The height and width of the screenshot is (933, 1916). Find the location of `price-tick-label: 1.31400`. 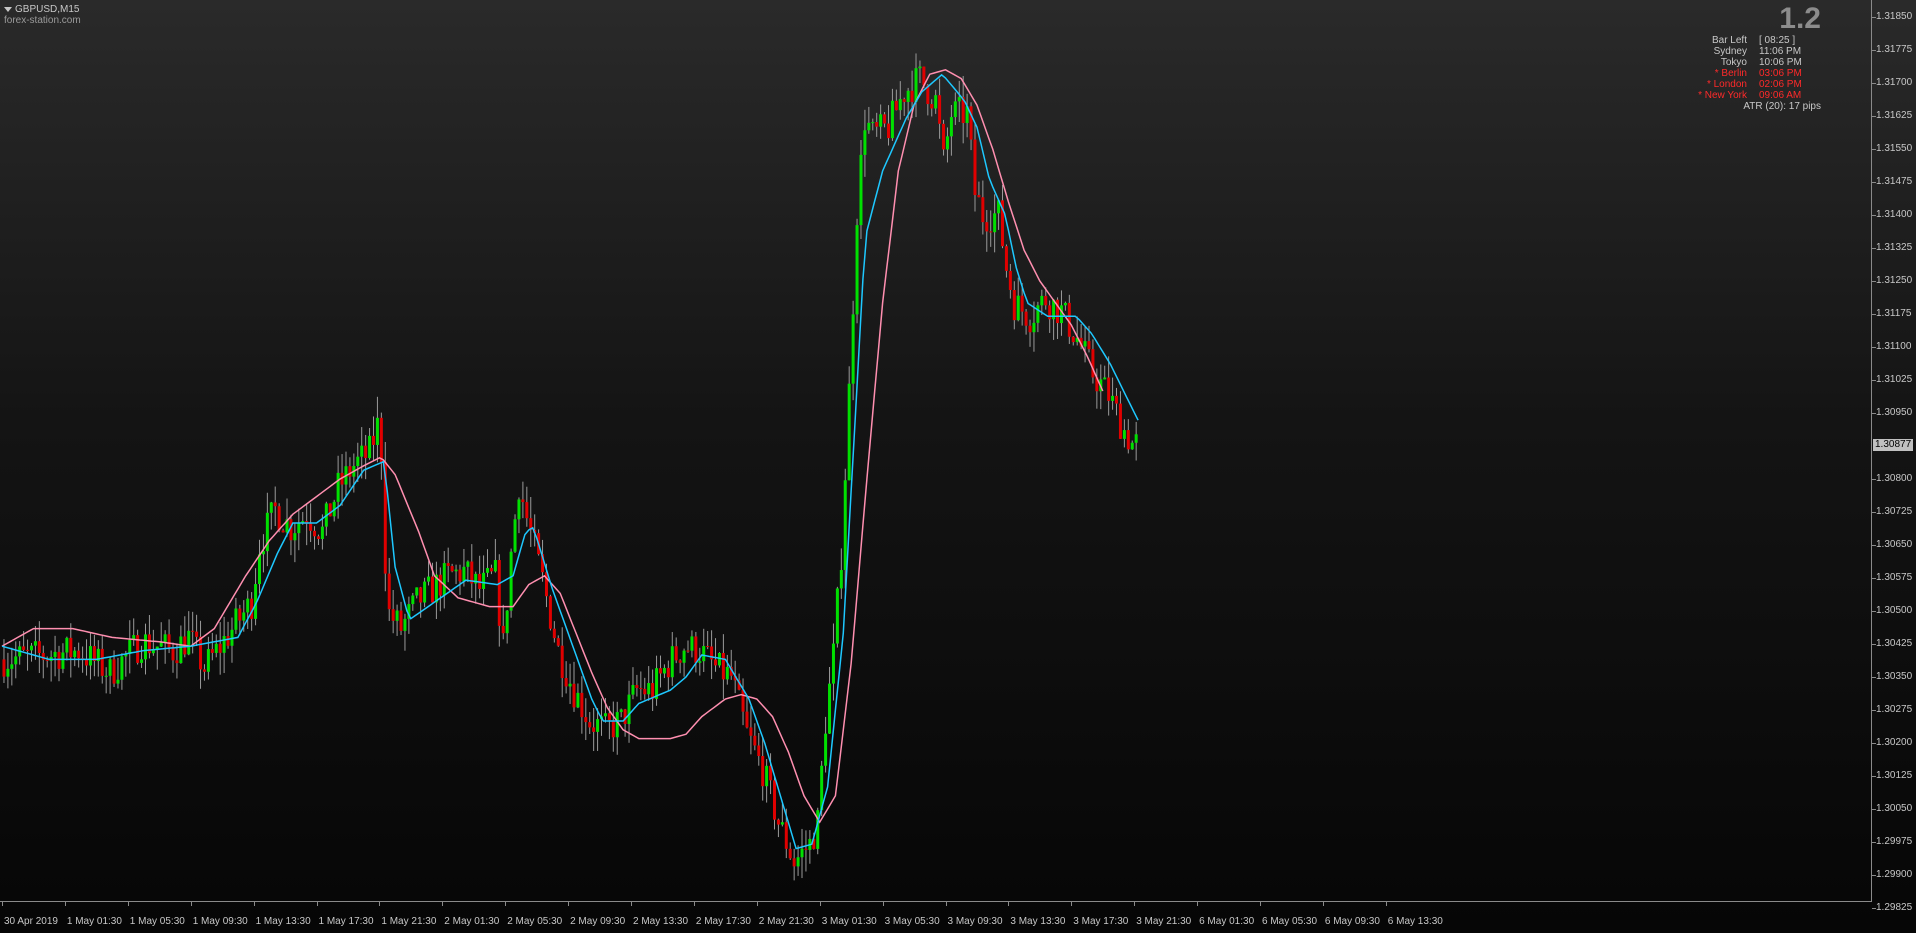

price-tick-label: 1.31400 is located at coordinates (1894, 214).